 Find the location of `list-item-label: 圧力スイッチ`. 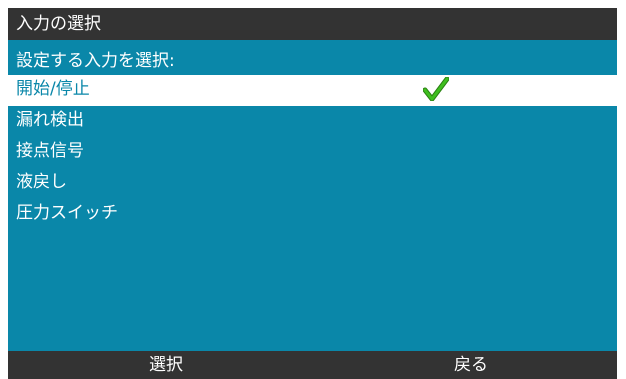

list-item-label: 圧力スイッチ is located at coordinates (67, 213).